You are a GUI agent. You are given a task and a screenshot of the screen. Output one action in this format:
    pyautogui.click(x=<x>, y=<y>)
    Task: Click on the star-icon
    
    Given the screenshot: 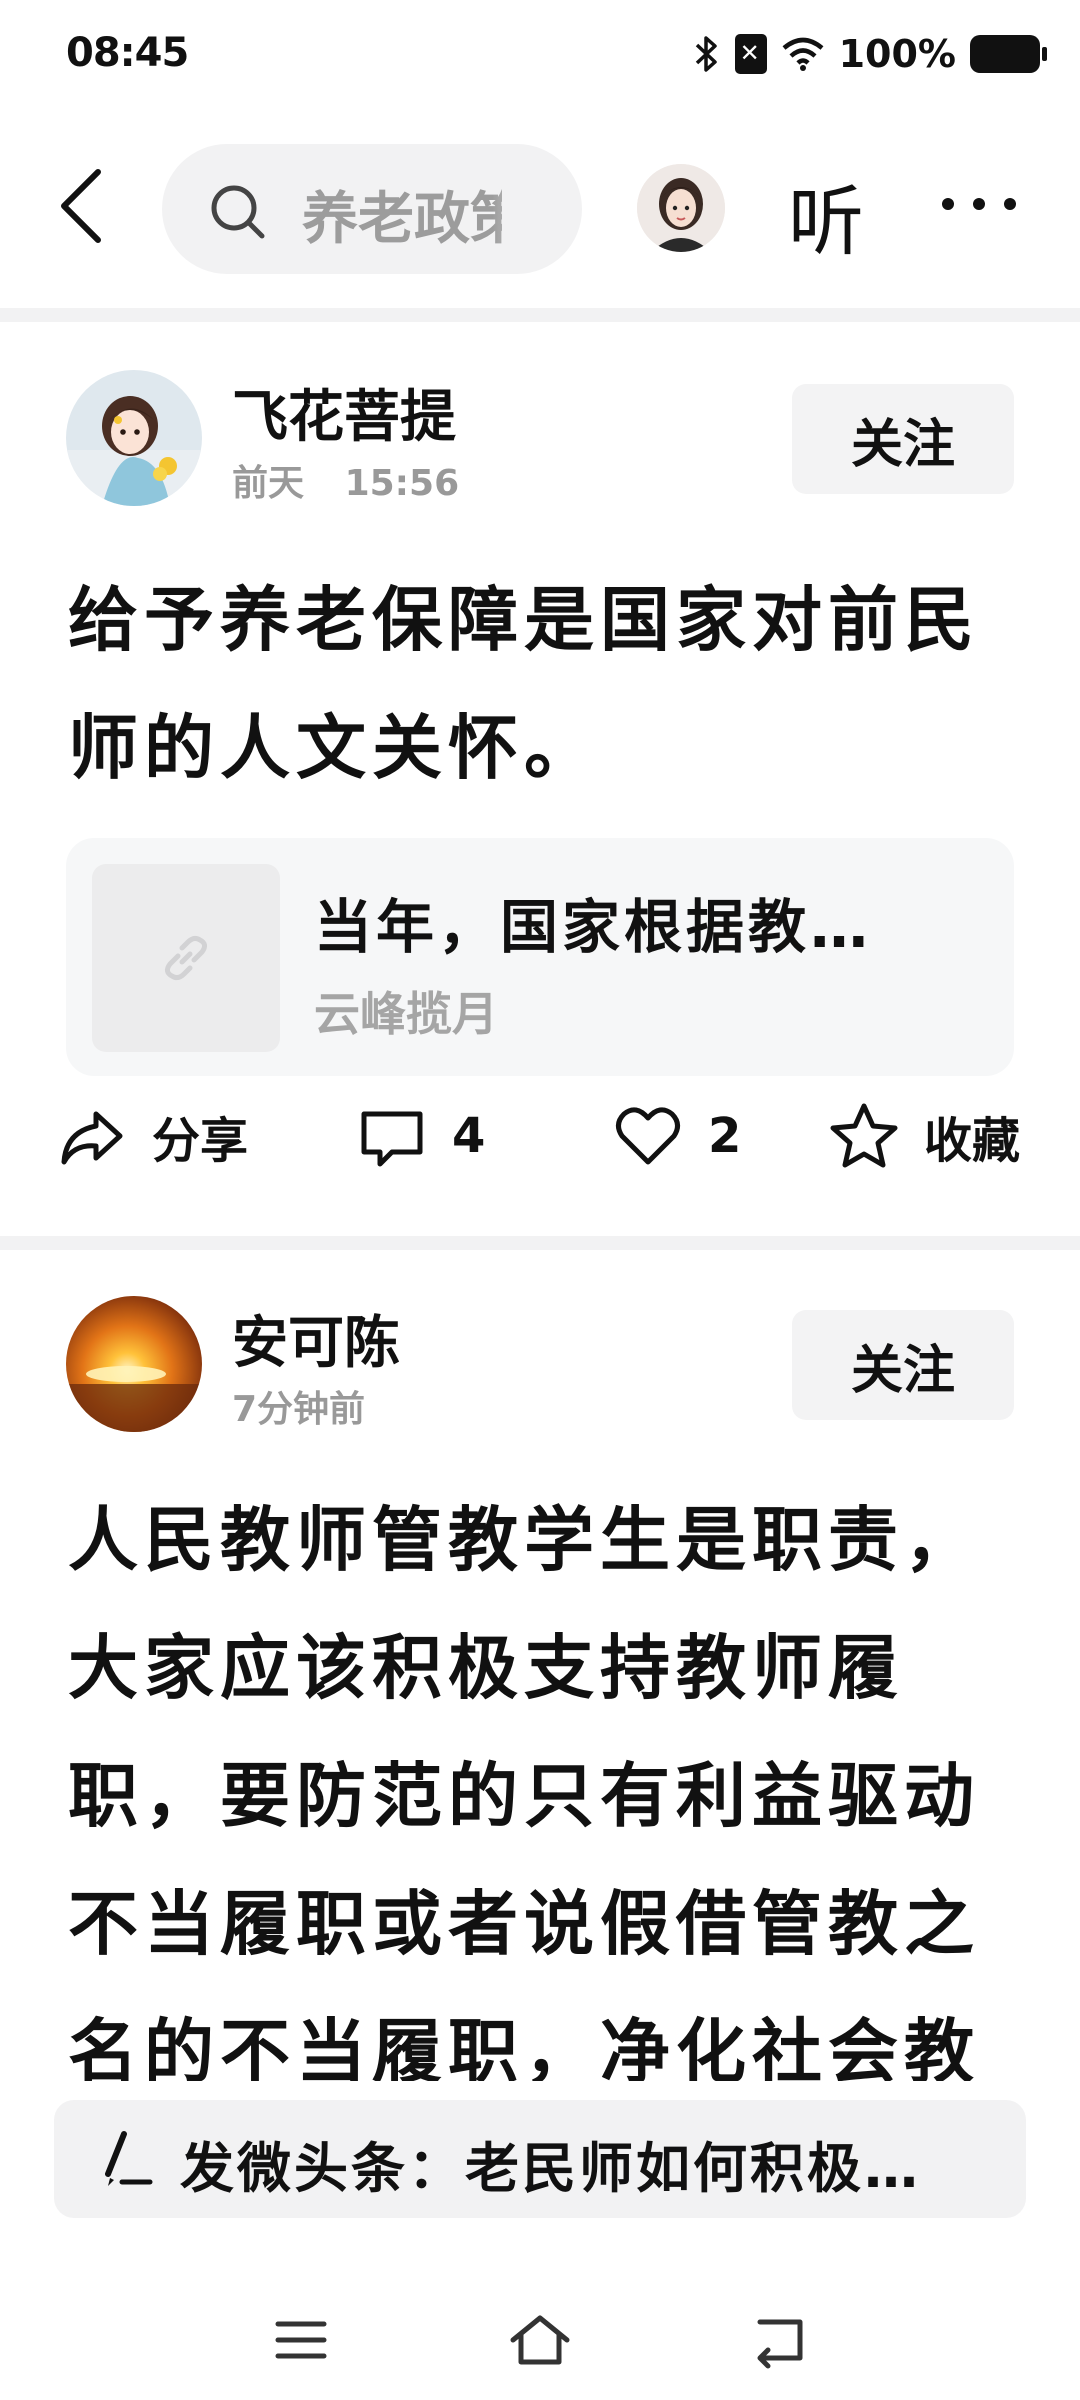 What is the action you would take?
    pyautogui.click(x=864, y=1135)
    